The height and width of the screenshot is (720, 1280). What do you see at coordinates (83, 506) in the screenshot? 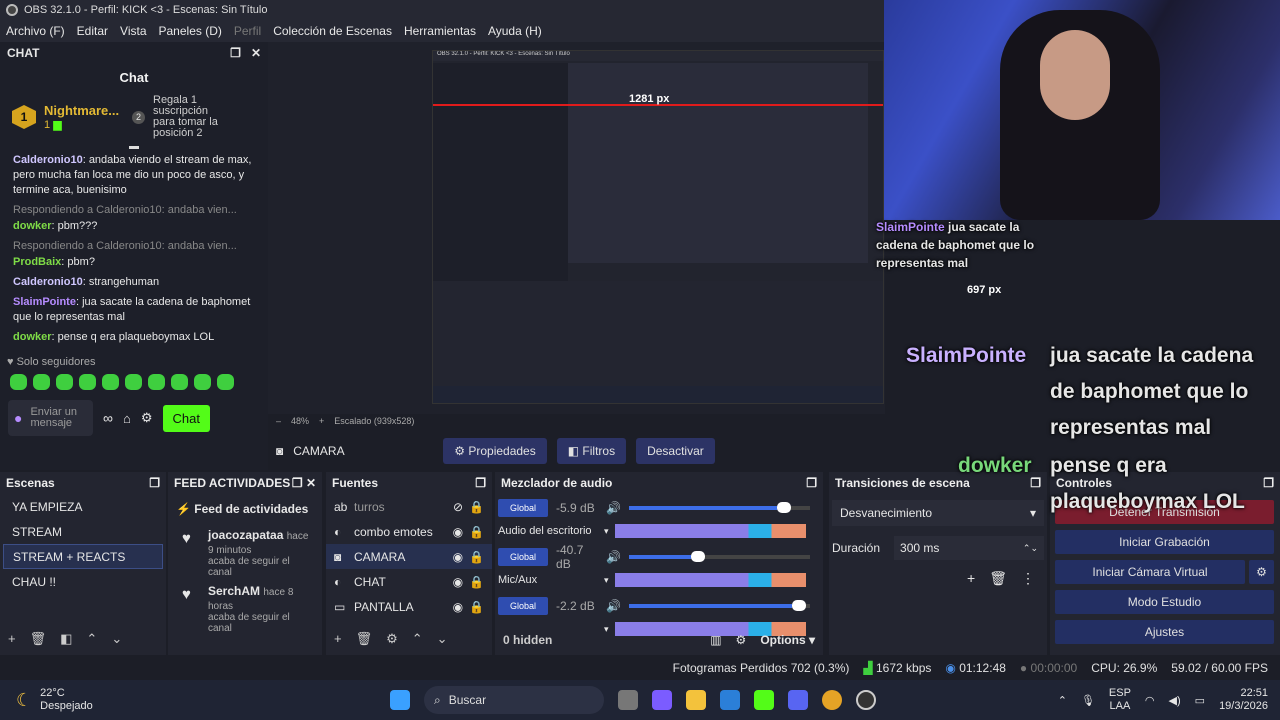
I see `scene-item: YA EMPIEZA` at bounding box center [83, 506].